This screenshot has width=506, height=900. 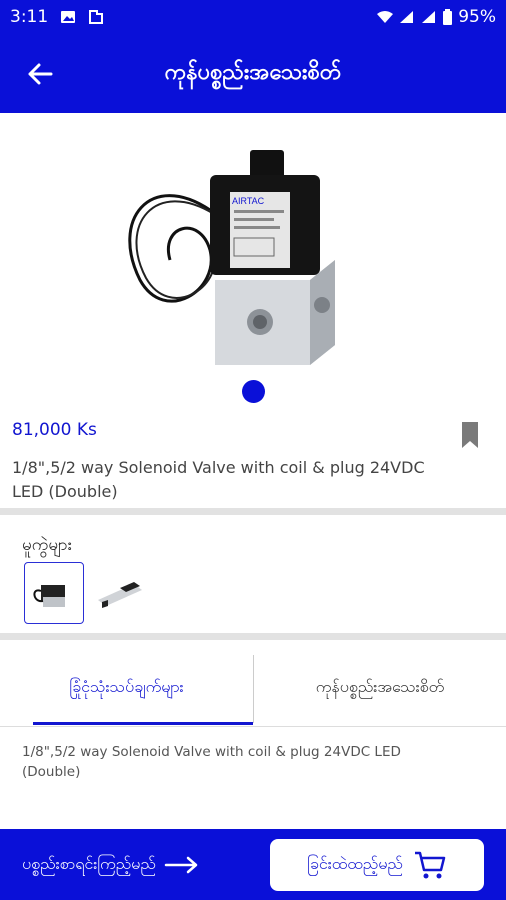 I want to click on app-notification-icon, so click(x=96, y=17).